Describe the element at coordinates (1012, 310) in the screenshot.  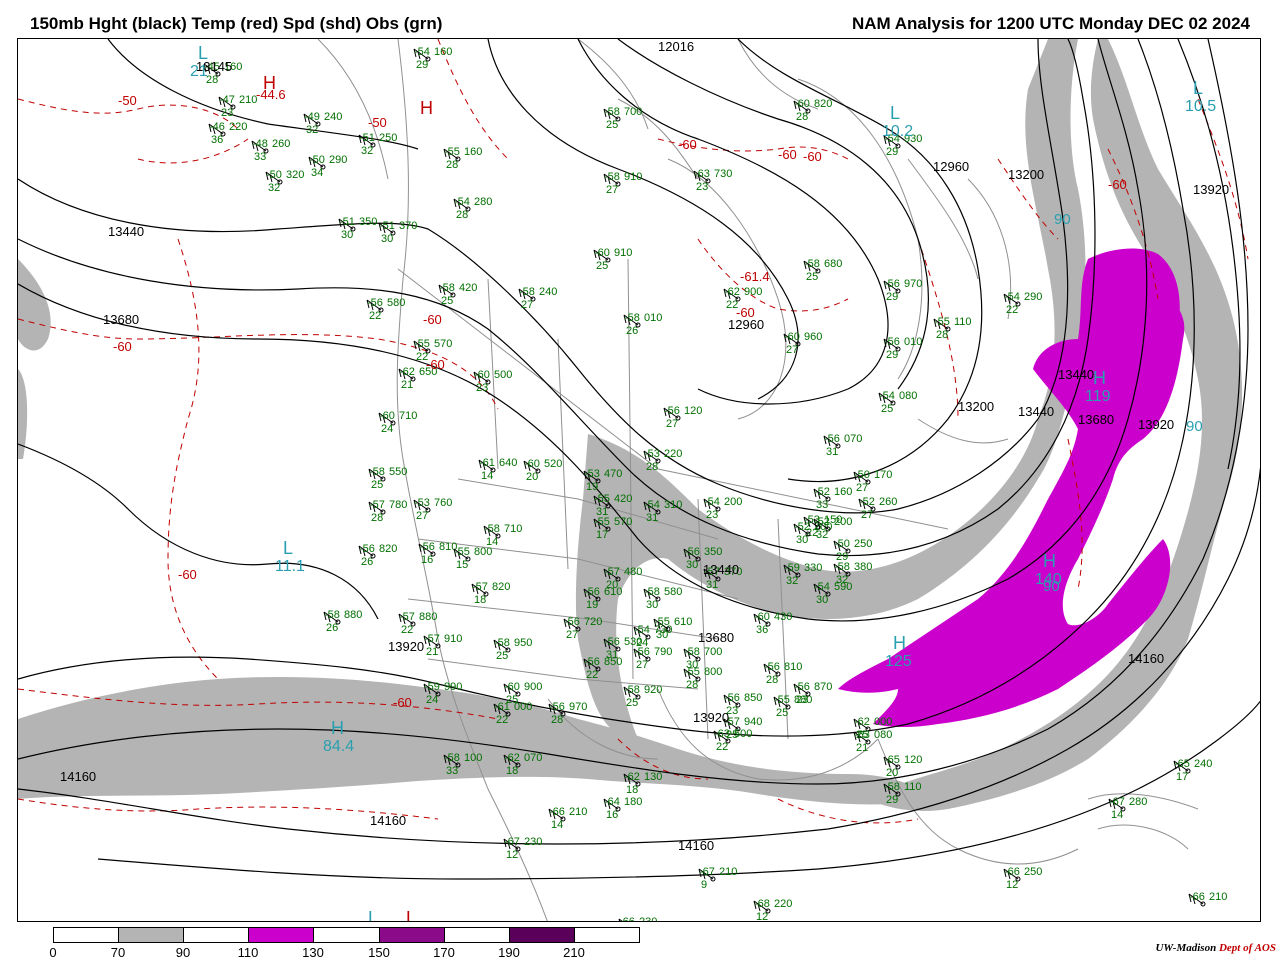
I see `obs-dewpoint-depression: 22` at that location.